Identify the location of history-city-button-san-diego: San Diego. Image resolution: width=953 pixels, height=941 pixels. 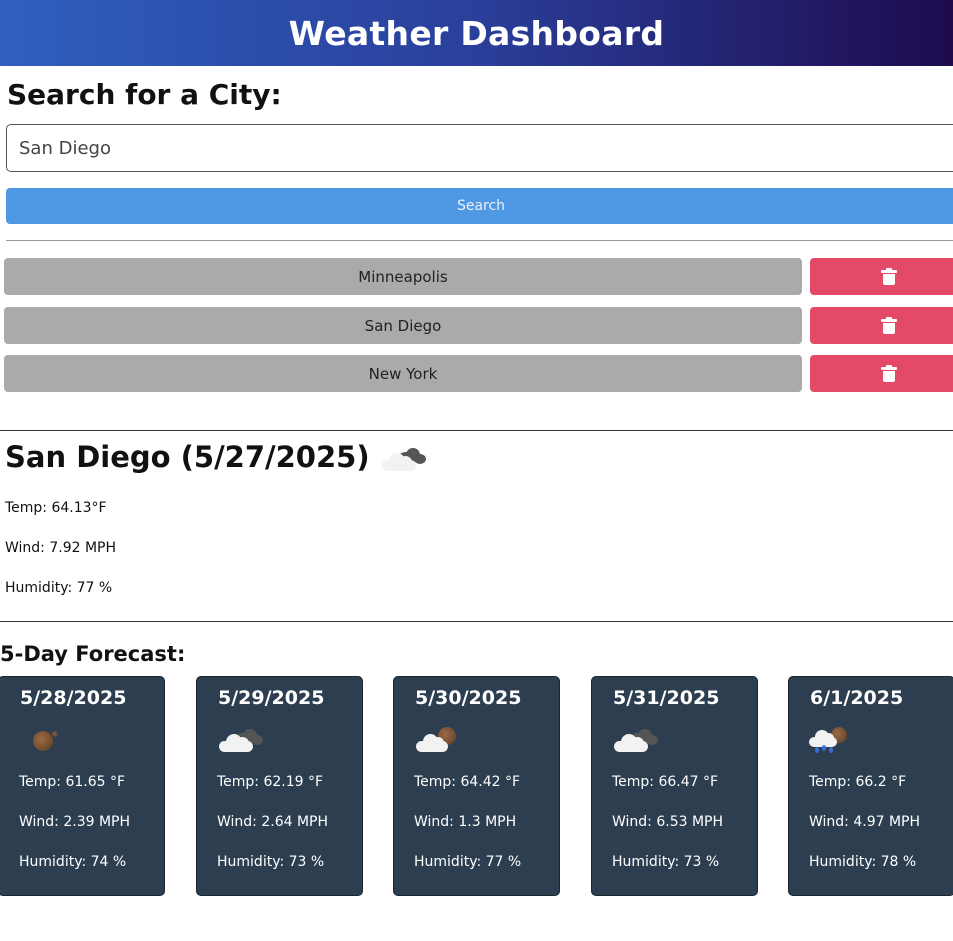
(403, 325).